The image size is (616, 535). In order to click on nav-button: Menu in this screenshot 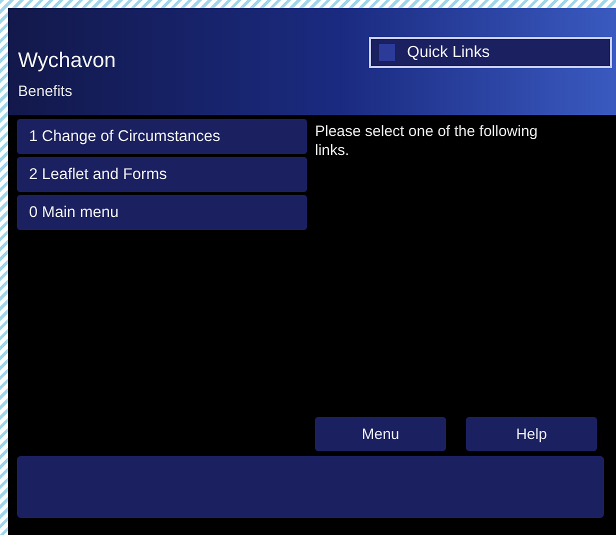, I will do `click(380, 434)`.